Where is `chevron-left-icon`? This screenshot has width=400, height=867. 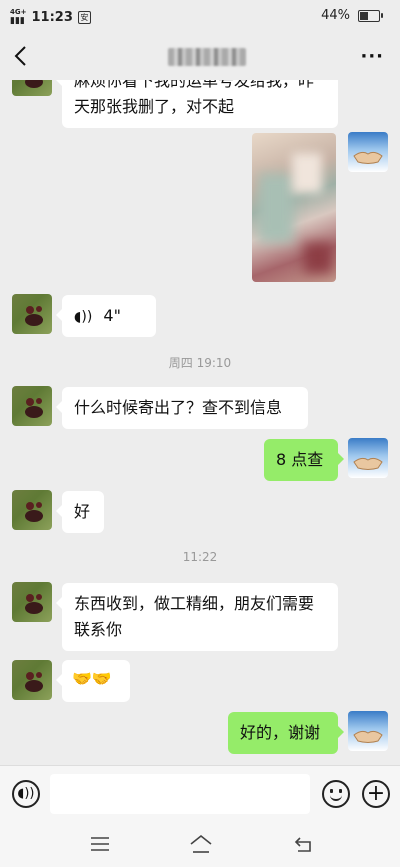
chevron-left-icon is located at coordinates (22, 56).